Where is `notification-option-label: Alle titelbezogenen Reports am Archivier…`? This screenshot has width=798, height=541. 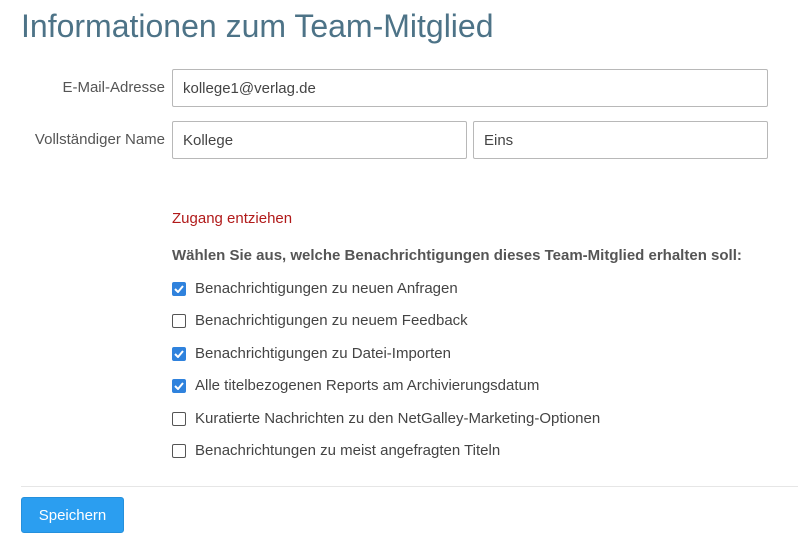 notification-option-label: Alle titelbezogenen Reports am Archivier… is located at coordinates (367, 386).